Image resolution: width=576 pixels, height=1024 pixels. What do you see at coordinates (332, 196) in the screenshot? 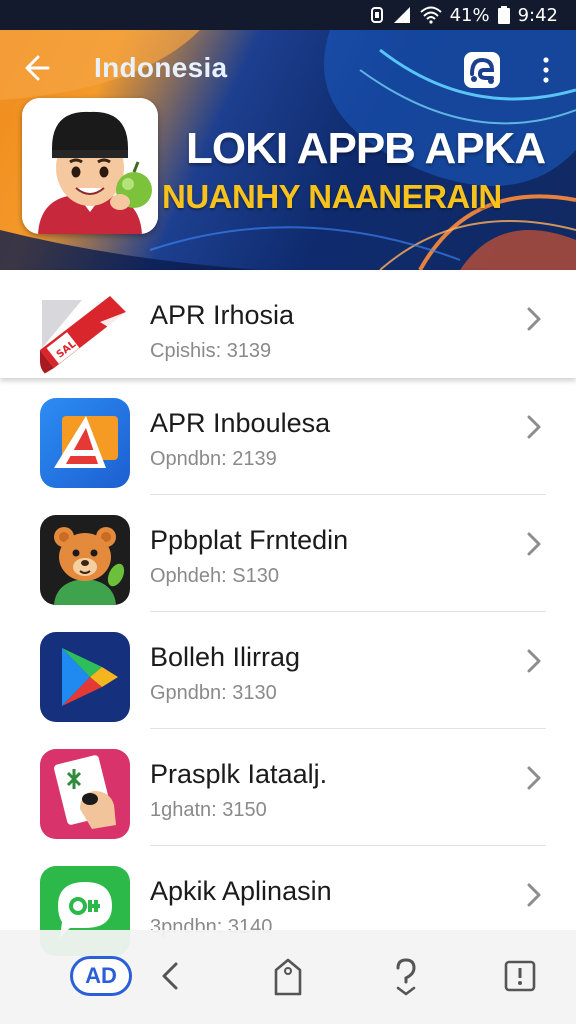
I see `banner-subtitle: NUANHY NAANERAIN` at bounding box center [332, 196].